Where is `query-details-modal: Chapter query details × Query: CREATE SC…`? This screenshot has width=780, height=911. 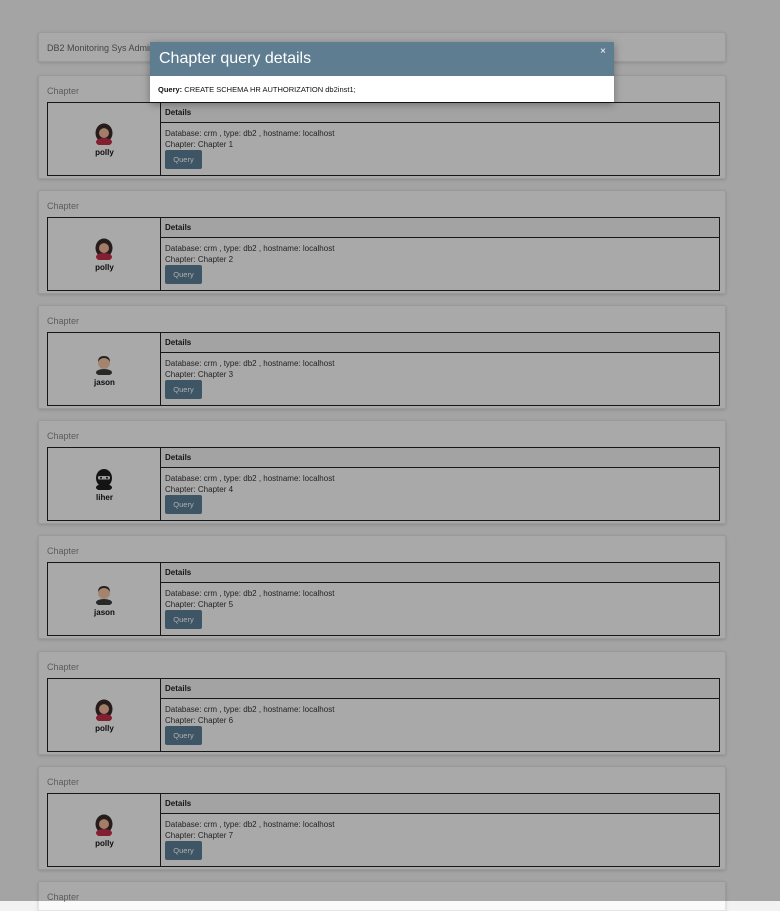
query-details-modal: Chapter query details × Query: CREATE SC… is located at coordinates (382, 72).